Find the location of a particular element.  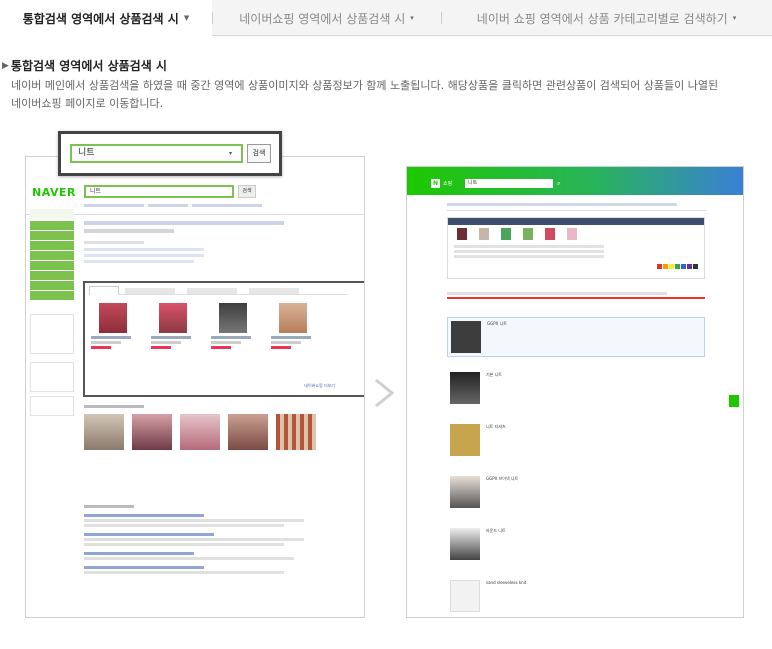

section-title: ▶ 통합검색 영역에서 상품검색 시 is located at coordinates (84, 65).